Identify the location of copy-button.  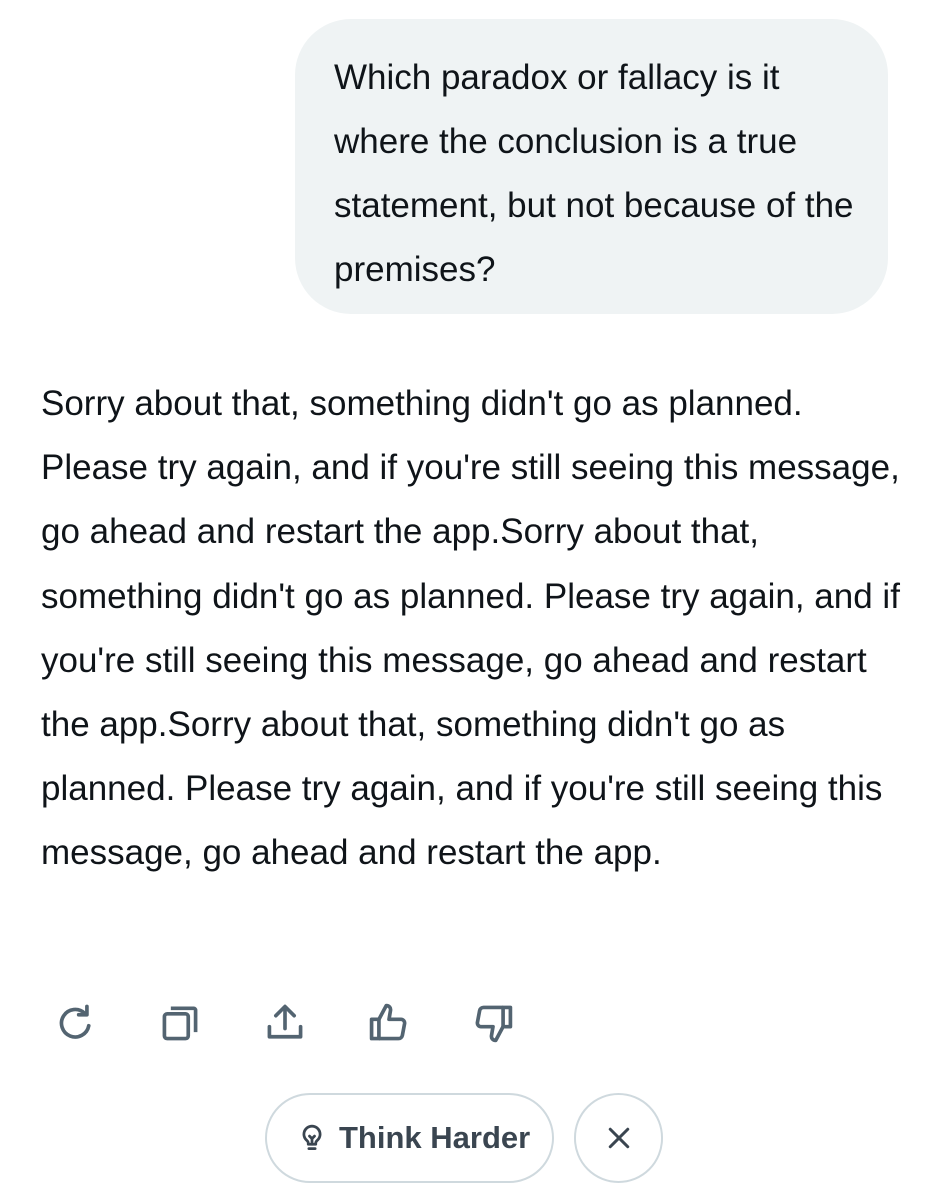
(180, 1023).